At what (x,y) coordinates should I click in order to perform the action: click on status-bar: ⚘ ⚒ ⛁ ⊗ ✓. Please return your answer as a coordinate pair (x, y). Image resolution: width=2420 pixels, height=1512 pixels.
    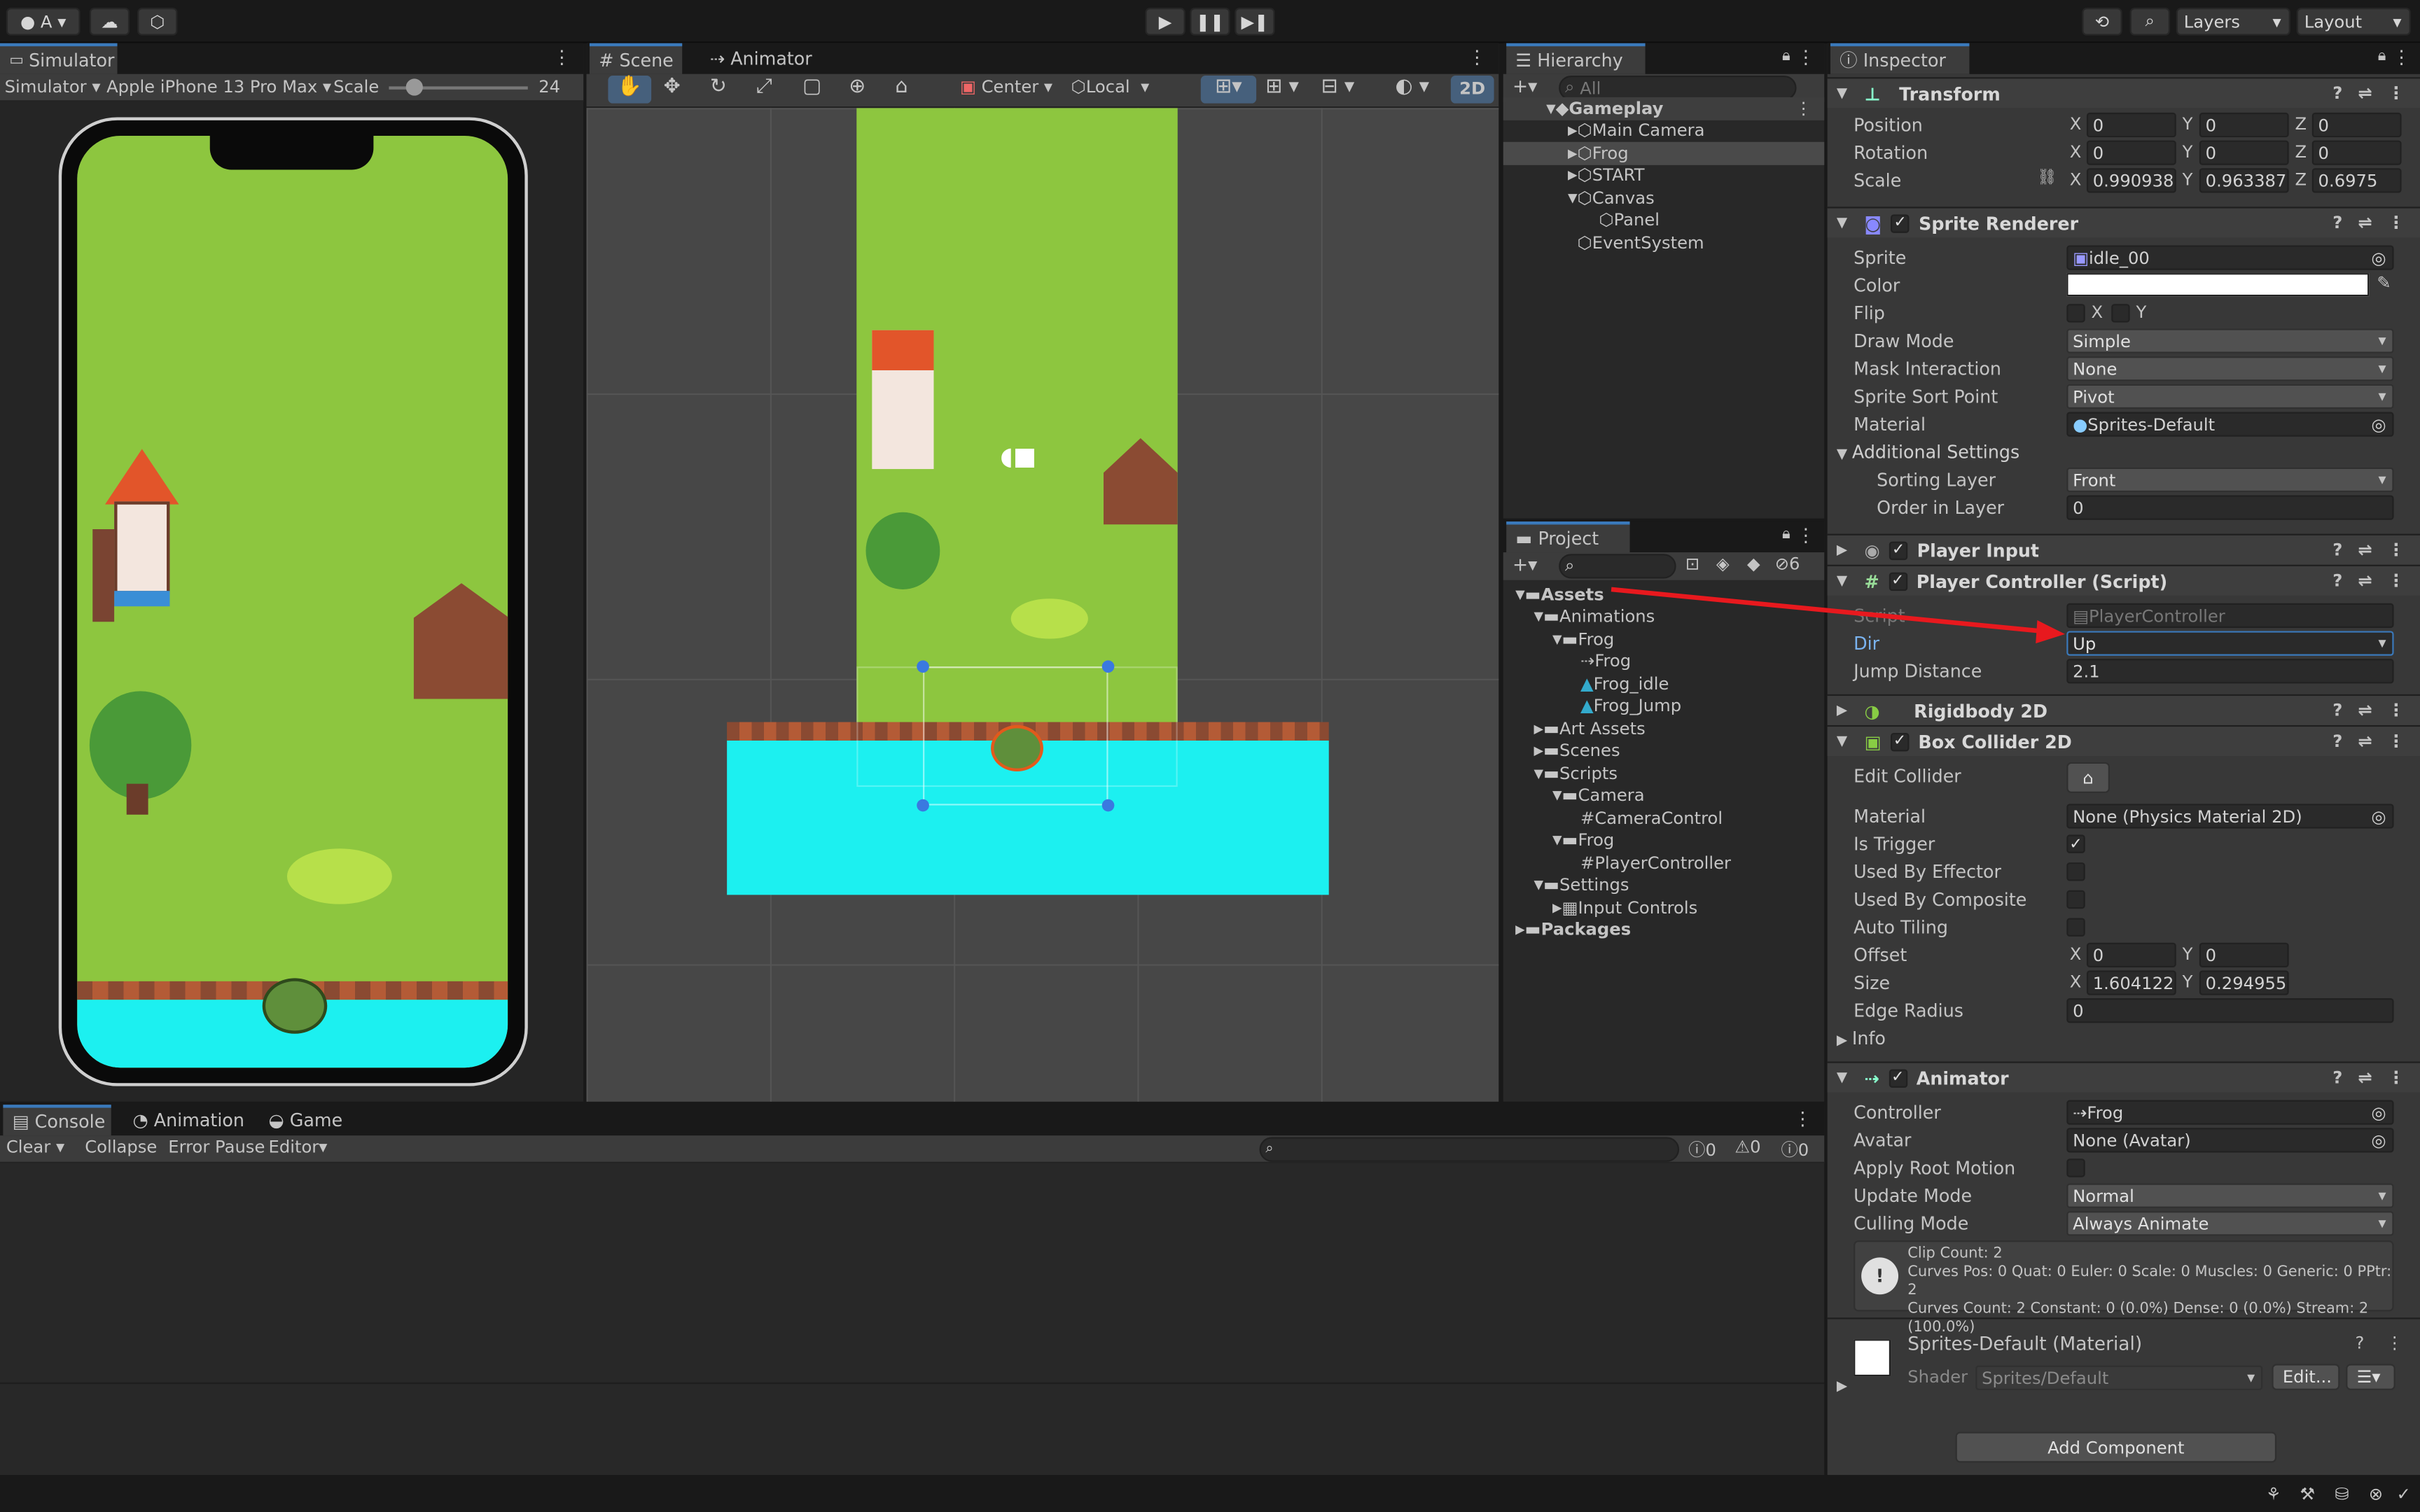
    Looking at the image, I should click on (1210, 1495).